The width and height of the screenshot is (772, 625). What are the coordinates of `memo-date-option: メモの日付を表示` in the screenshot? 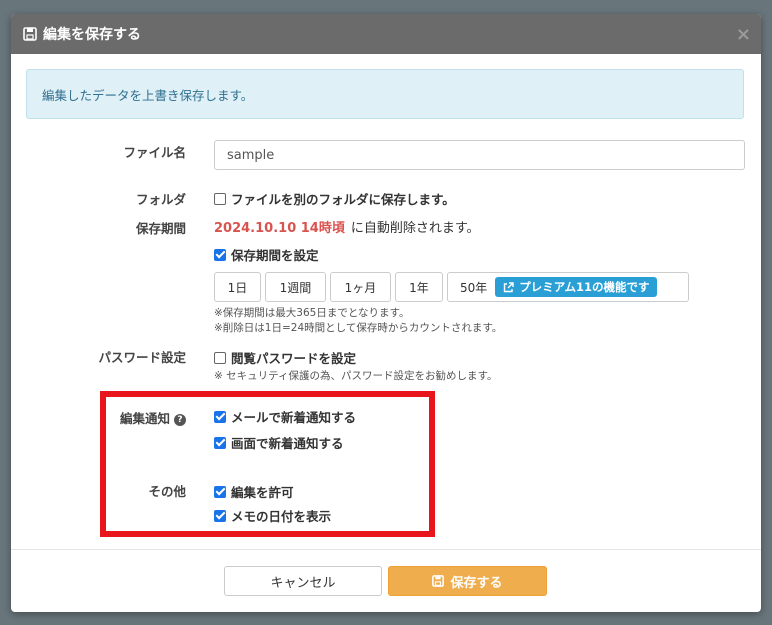 It's located at (272, 515).